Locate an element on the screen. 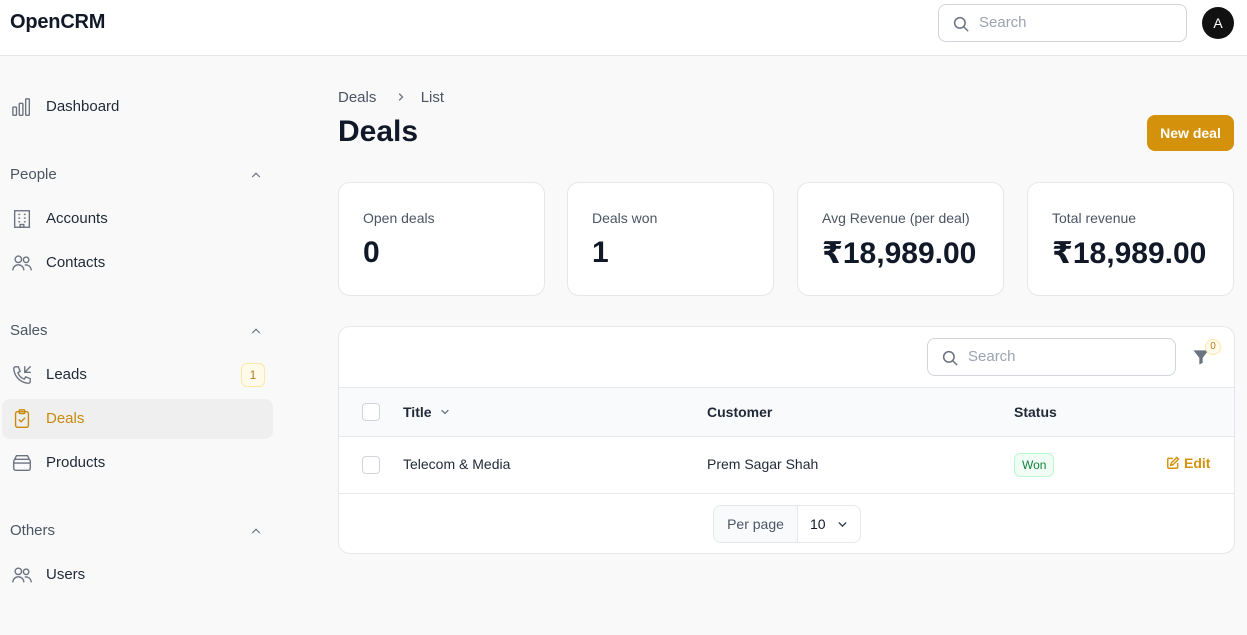  chevron-right-icon is located at coordinates (400, 97).